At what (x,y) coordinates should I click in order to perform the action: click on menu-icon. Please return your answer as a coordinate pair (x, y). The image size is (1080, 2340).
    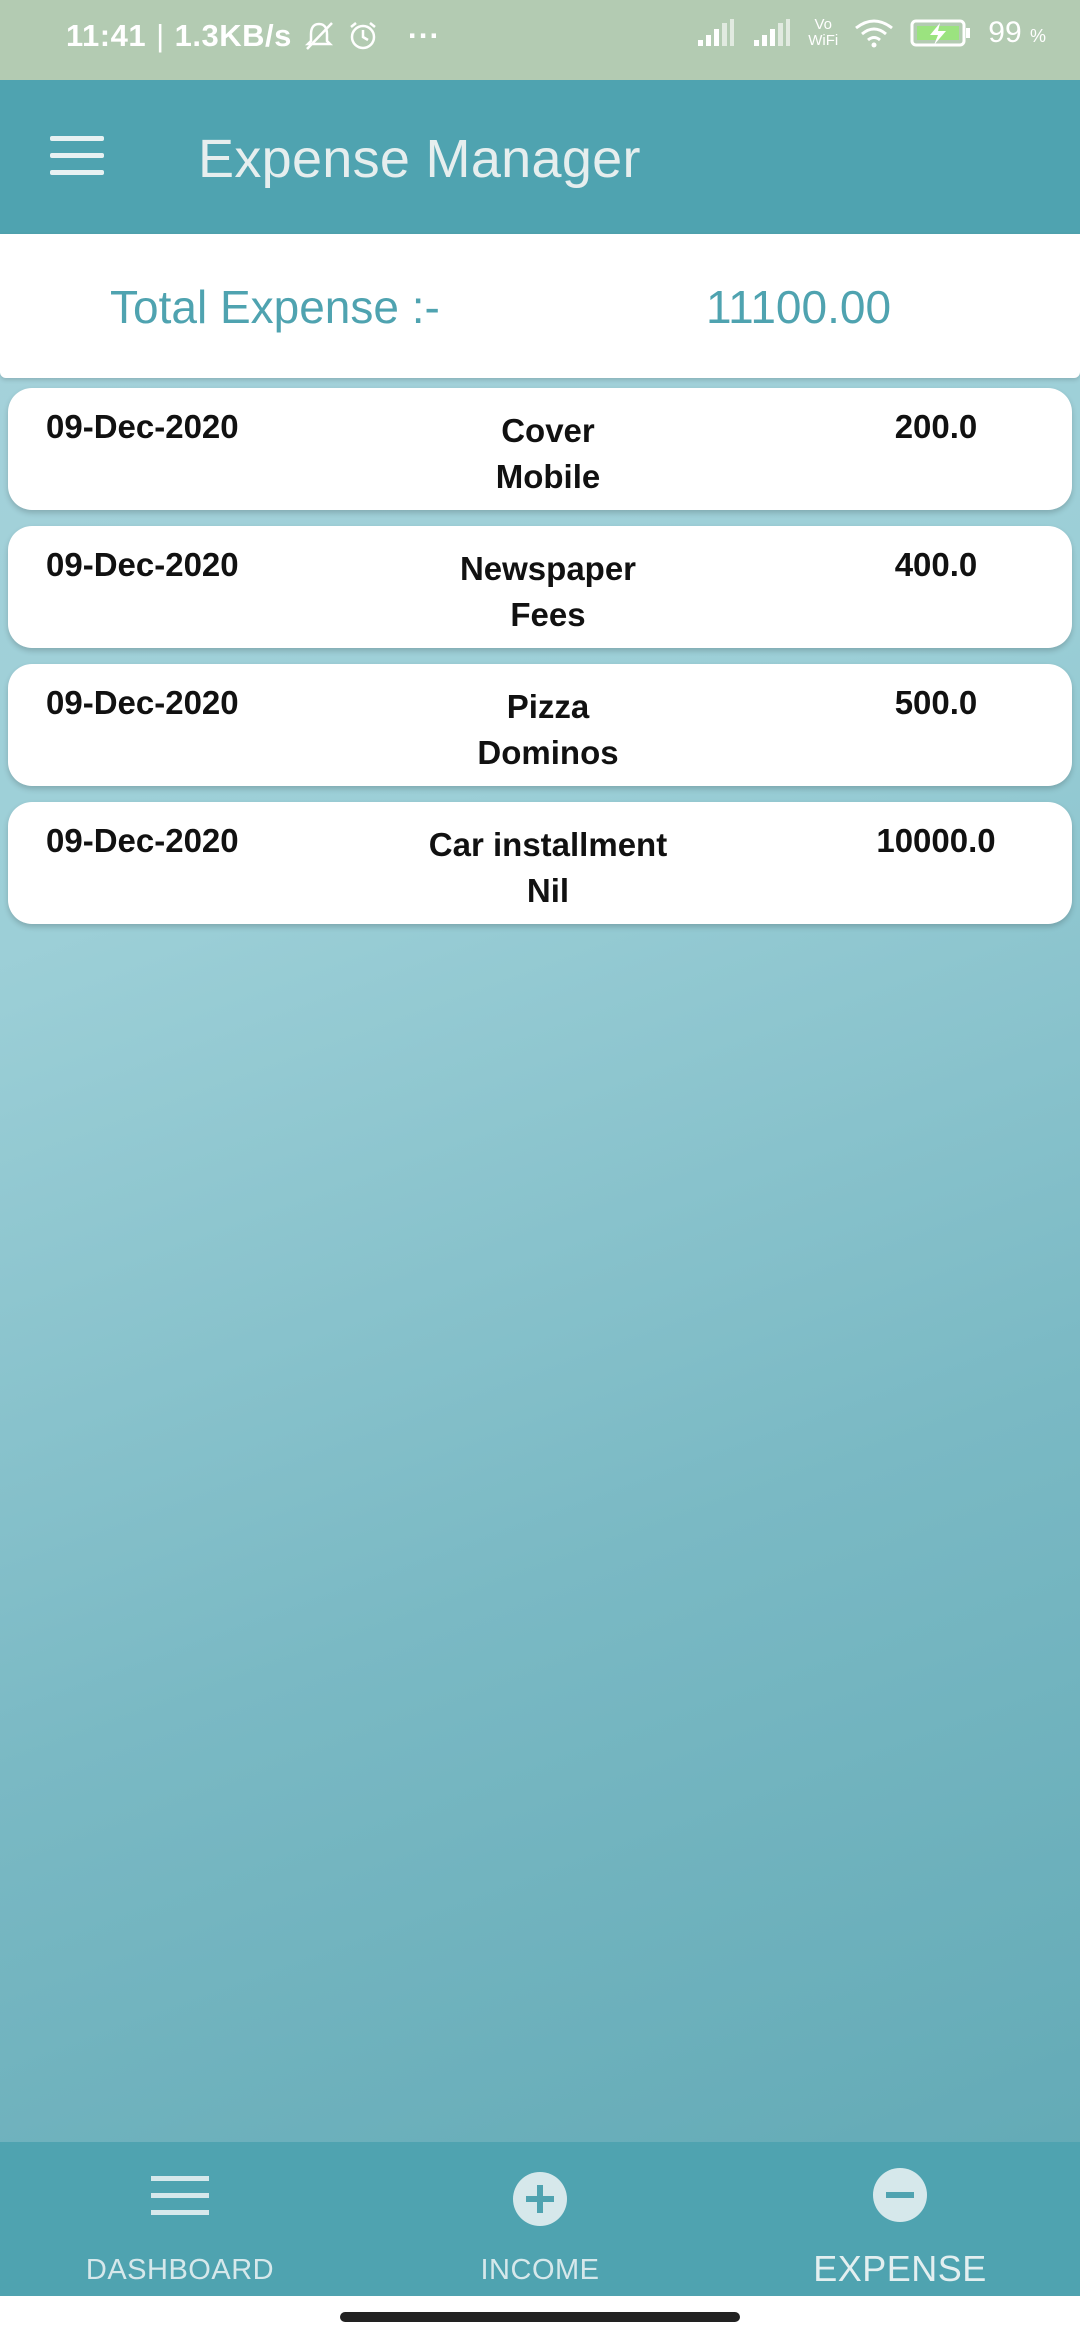
    Looking at the image, I should click on (77, 156).